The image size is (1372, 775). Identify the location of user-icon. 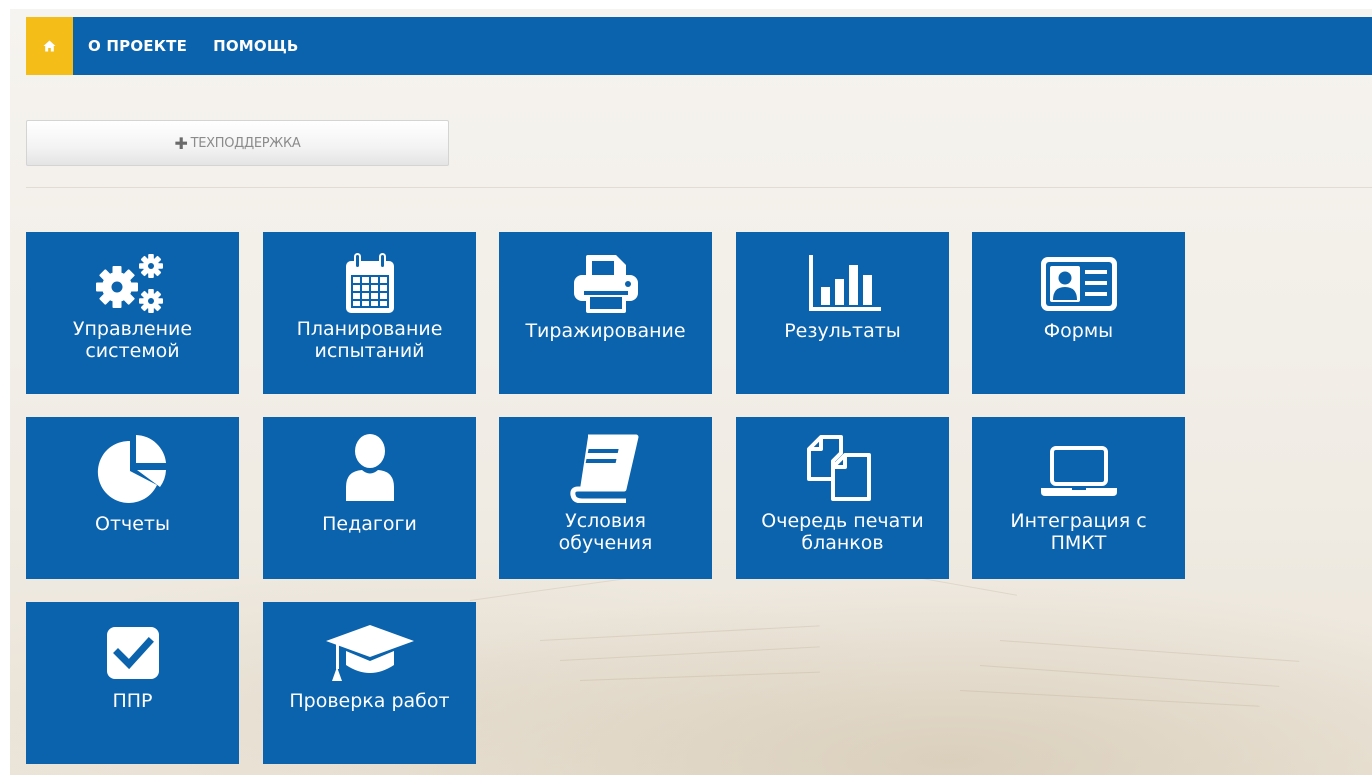
(369, 467).